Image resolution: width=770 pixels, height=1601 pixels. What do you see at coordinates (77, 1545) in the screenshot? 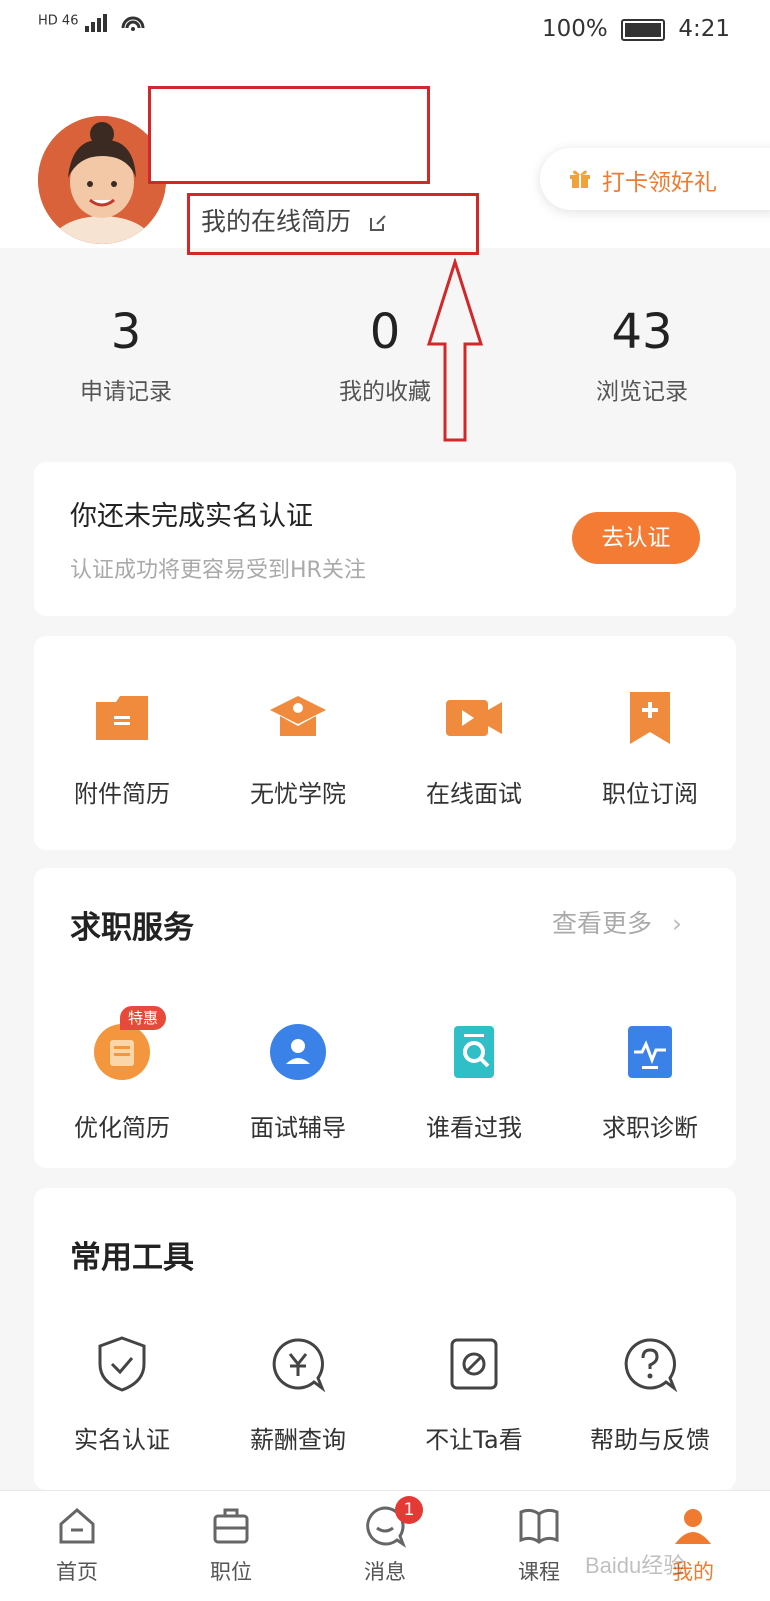
I see `tab-home: 首页` at bounding box center [77, 1545].